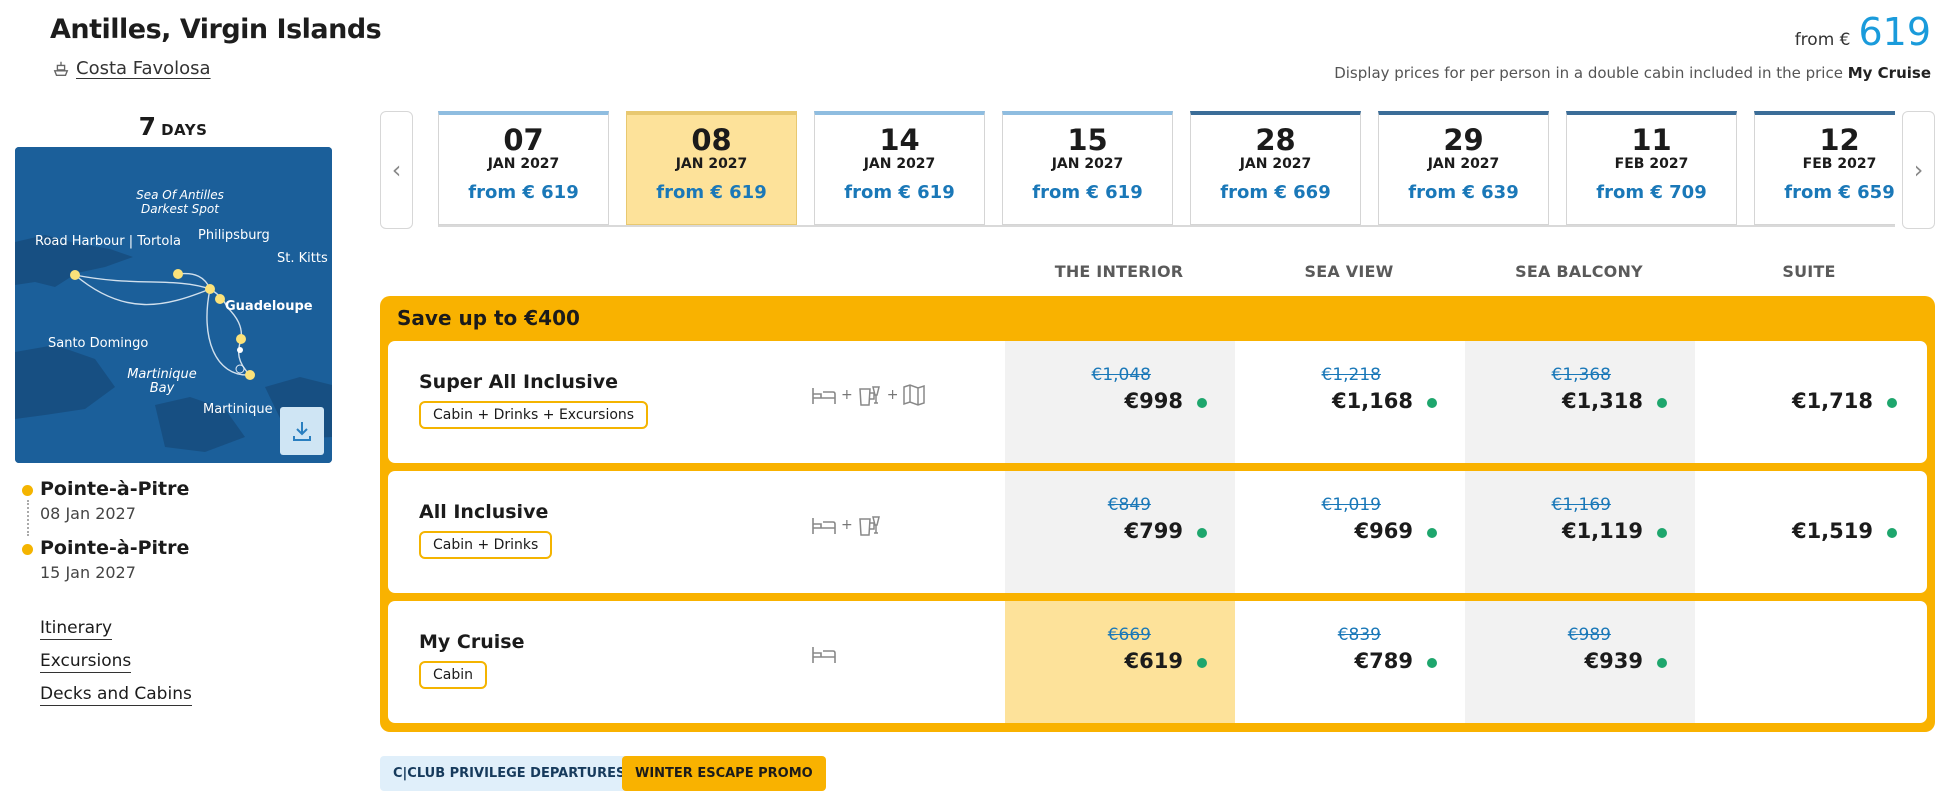 The height and width of the screenshot is (800, 1941). I want to click on date-card: 15 JAN 2027 from € 619, so click(1087, 168).